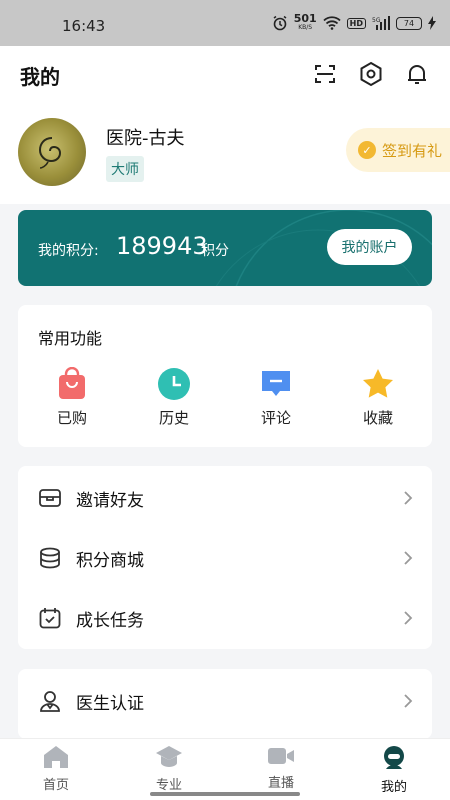 Image resolution: width=450 pixels, height=800 pixels. What do you see at coordinates (169, 756) in the screenshot?
I see `graduation-cap-icon` at bounding box center [169, 756].